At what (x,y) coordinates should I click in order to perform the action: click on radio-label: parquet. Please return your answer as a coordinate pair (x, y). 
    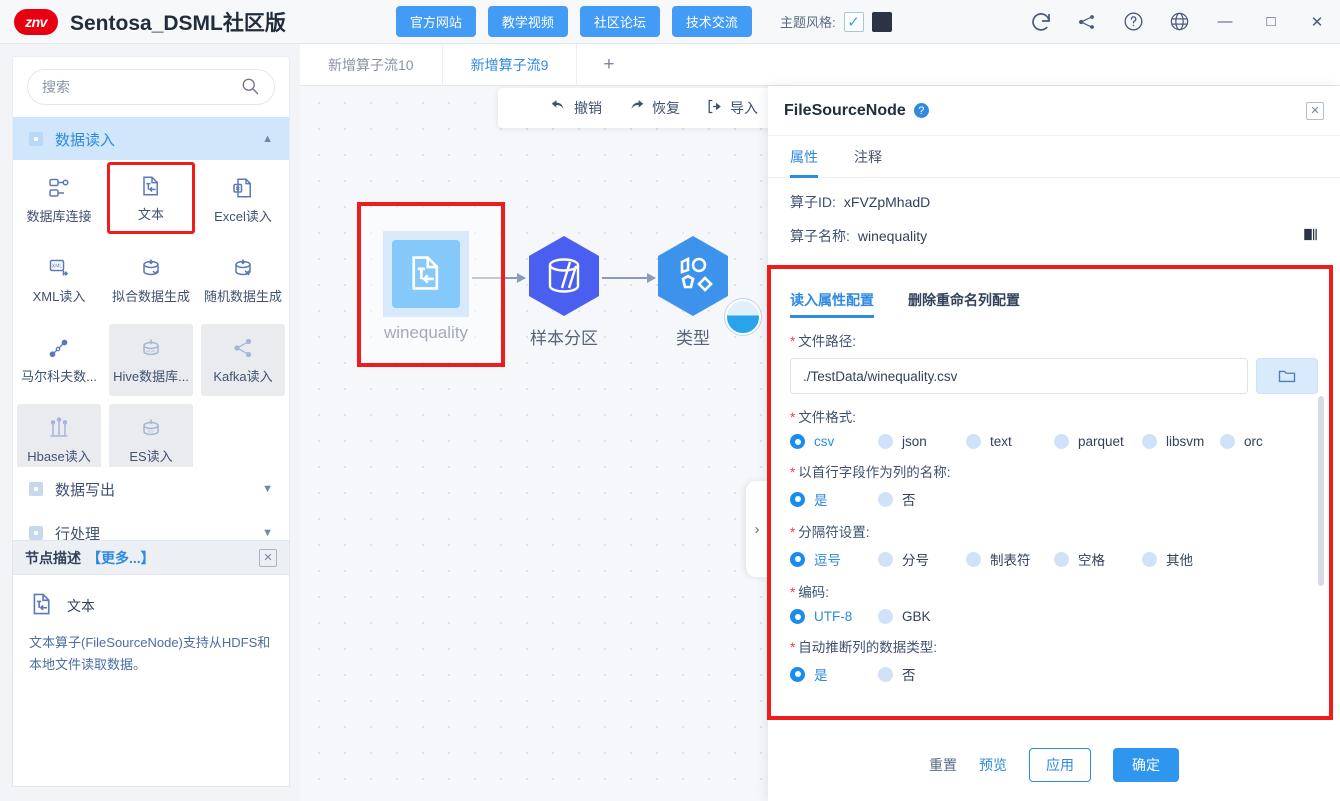
    Looking at the image, I should click on (1101, 441).